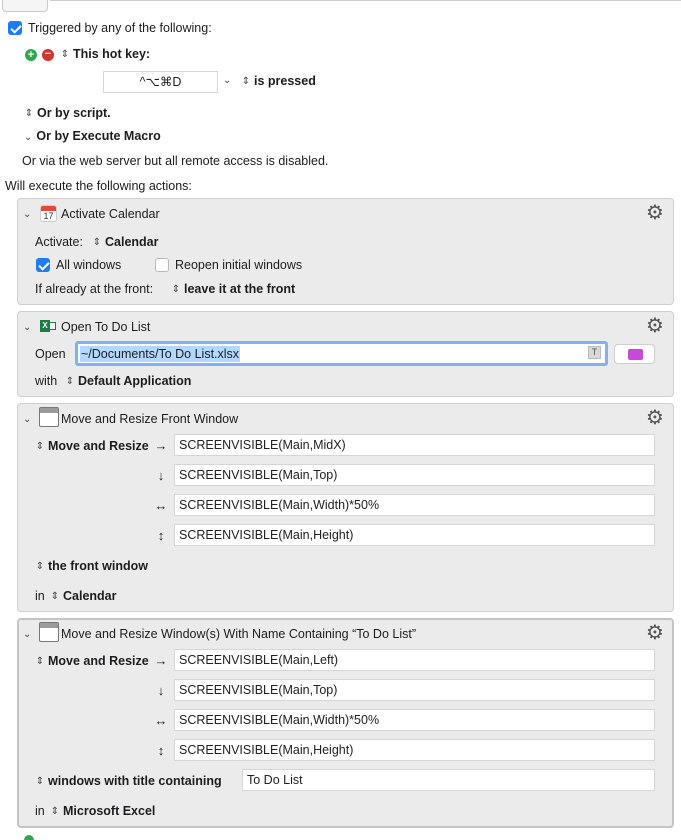  Describe the element at coordinates (594, 352) in the screenshot. I see `token-badge: T` at that location.